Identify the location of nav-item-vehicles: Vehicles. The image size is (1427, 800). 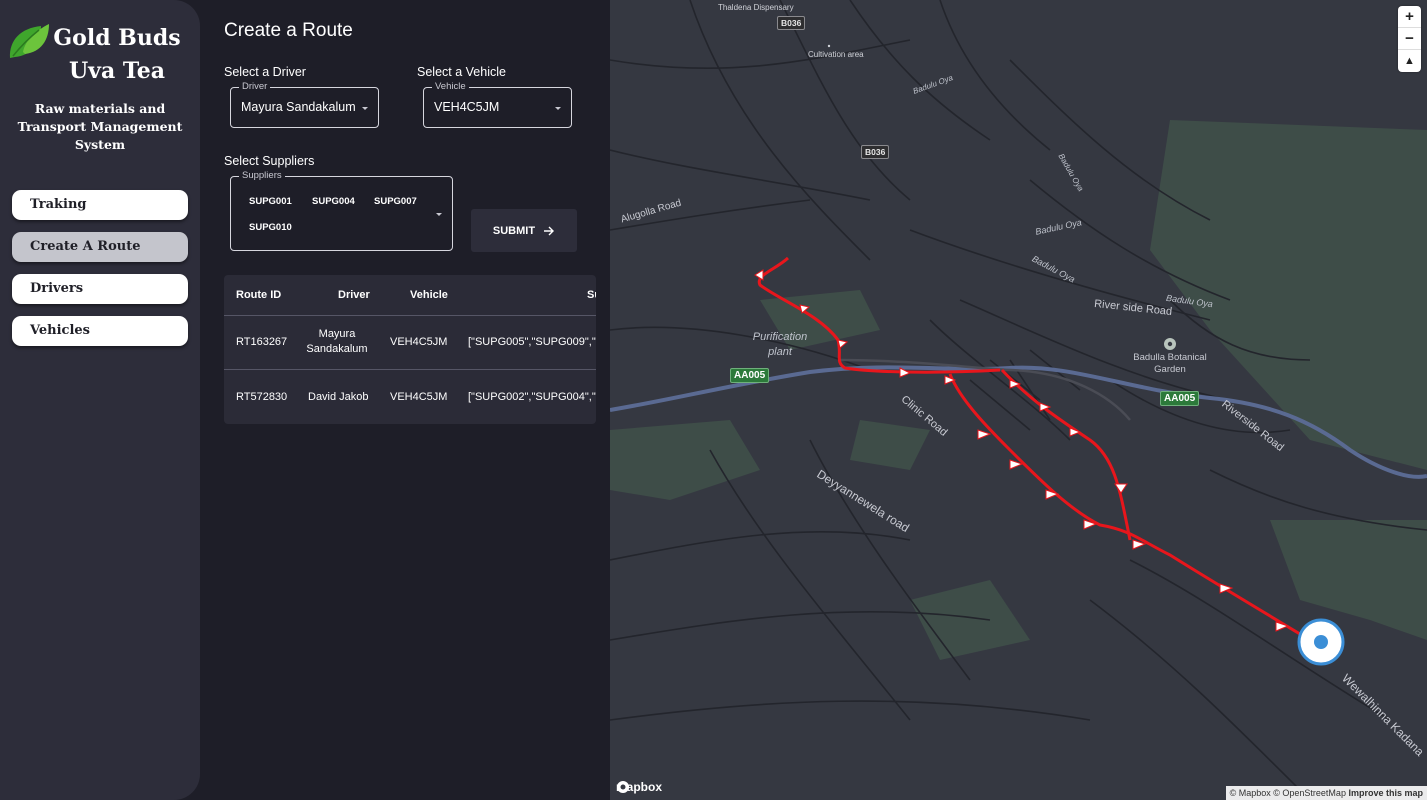
(100, 331).